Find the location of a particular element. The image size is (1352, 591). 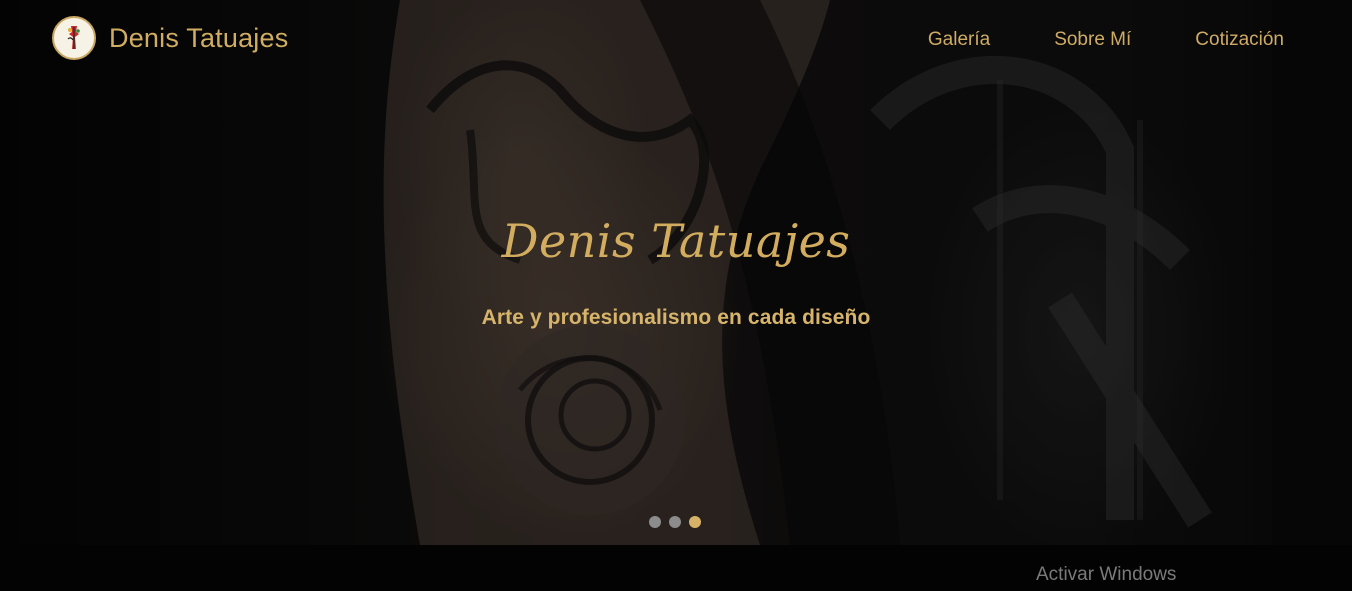

carousel-indicator-3-active is located at coordinates (695, 522).